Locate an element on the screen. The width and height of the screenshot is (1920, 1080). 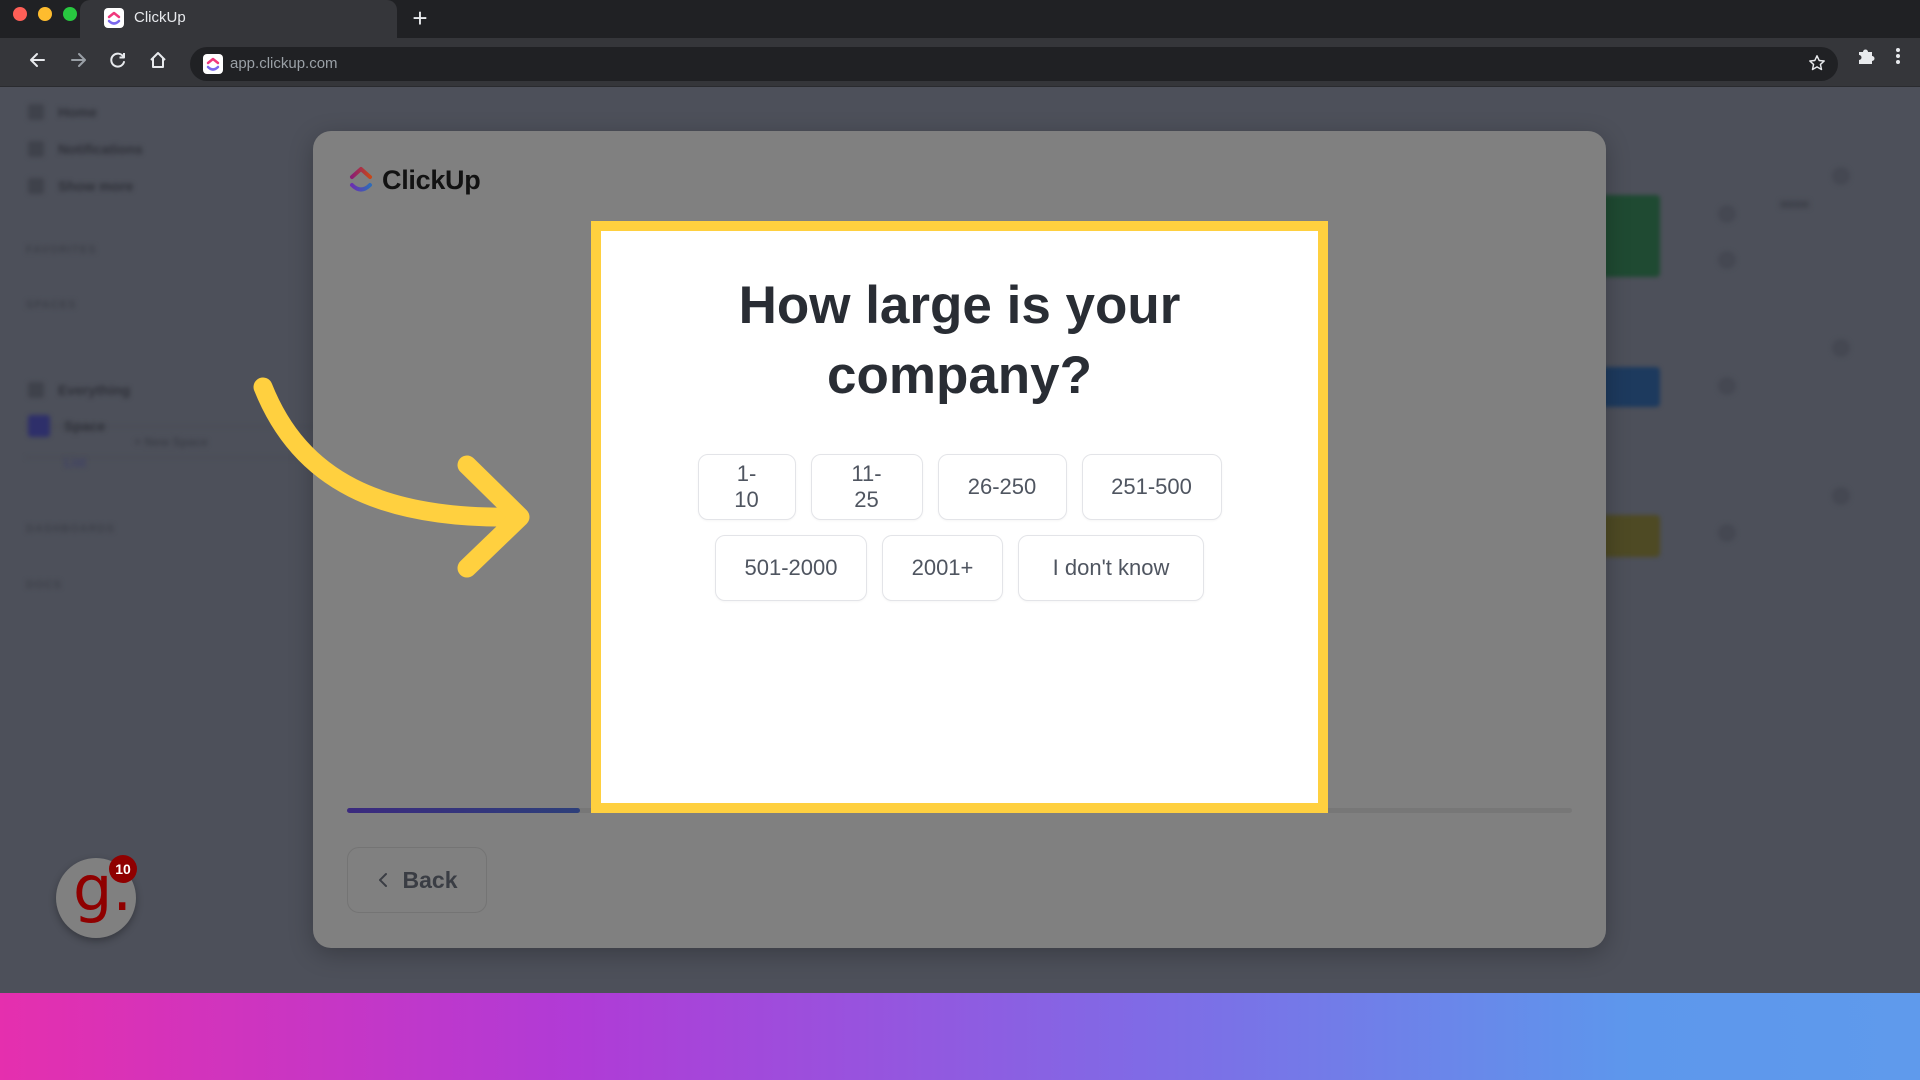
spaces-heading: SPACES is located at coordinates (51, 305).